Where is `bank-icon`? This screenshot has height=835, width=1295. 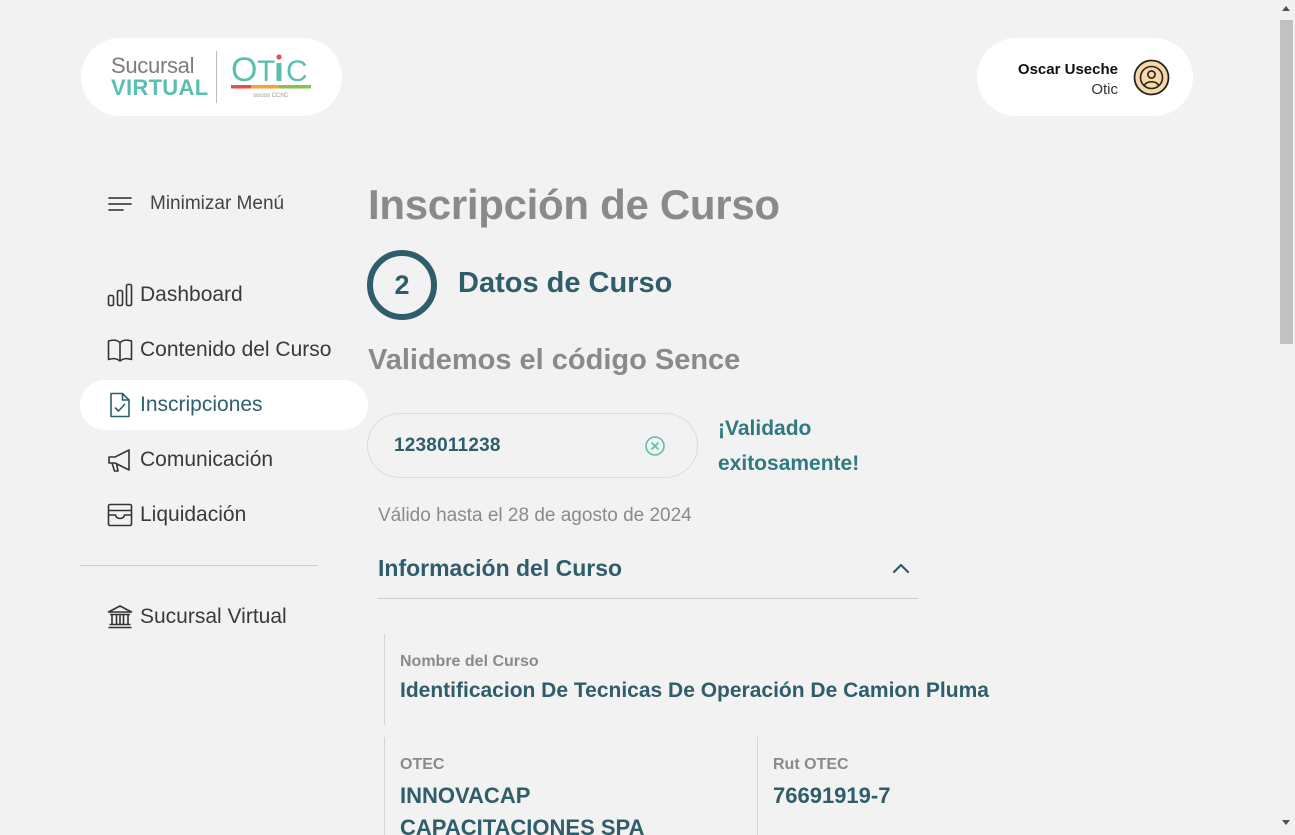 bank-icon is located at coordinates (120, 617).